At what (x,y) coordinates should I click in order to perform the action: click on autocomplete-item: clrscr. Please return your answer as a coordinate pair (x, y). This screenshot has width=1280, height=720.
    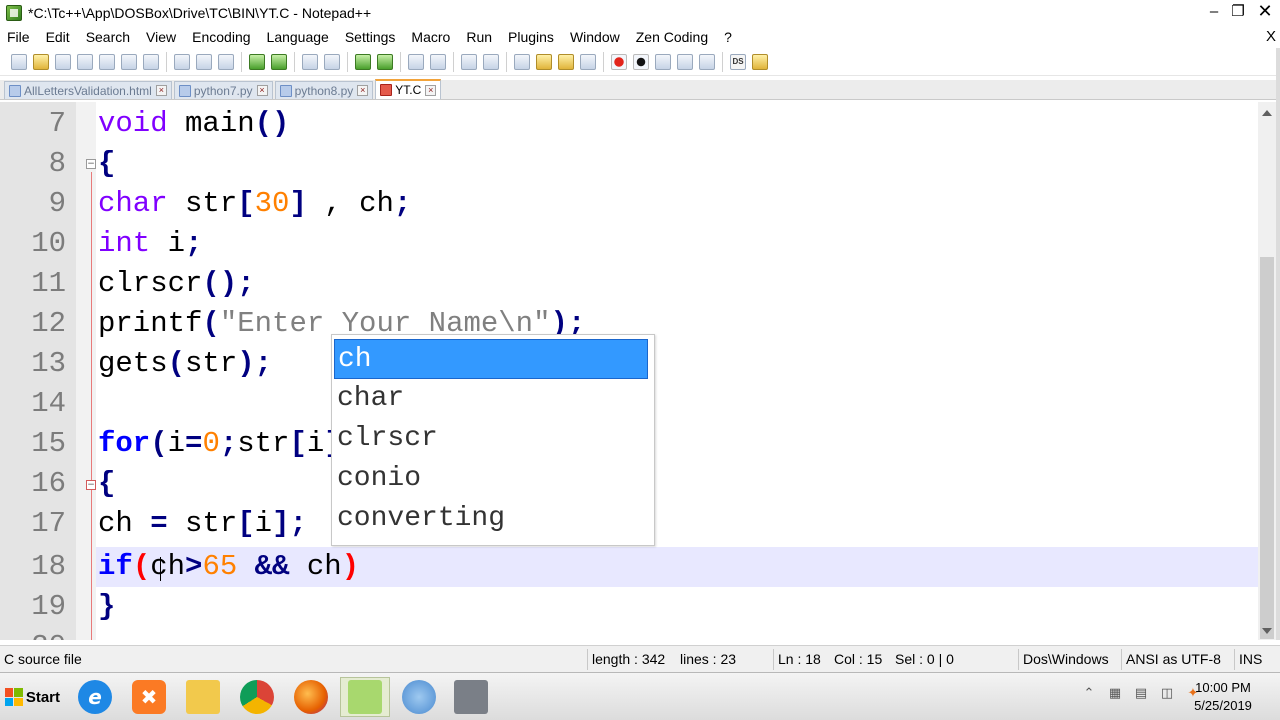
    Looking at the image, I should click on (491, 439).